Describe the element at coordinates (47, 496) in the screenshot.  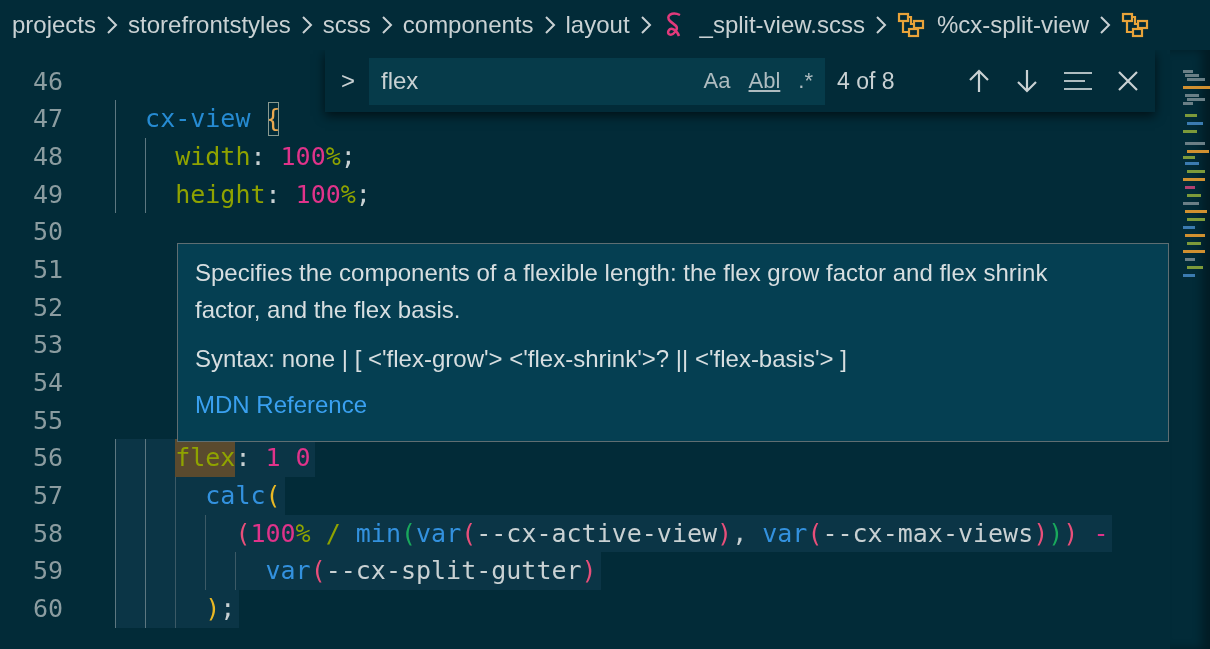
I see `line-number: 57` at that location.